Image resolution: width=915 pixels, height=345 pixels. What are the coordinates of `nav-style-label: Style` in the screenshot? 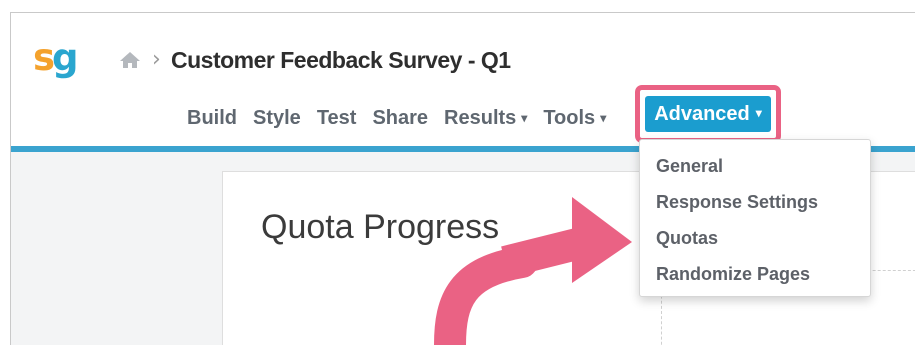 It's located at (277, 117).